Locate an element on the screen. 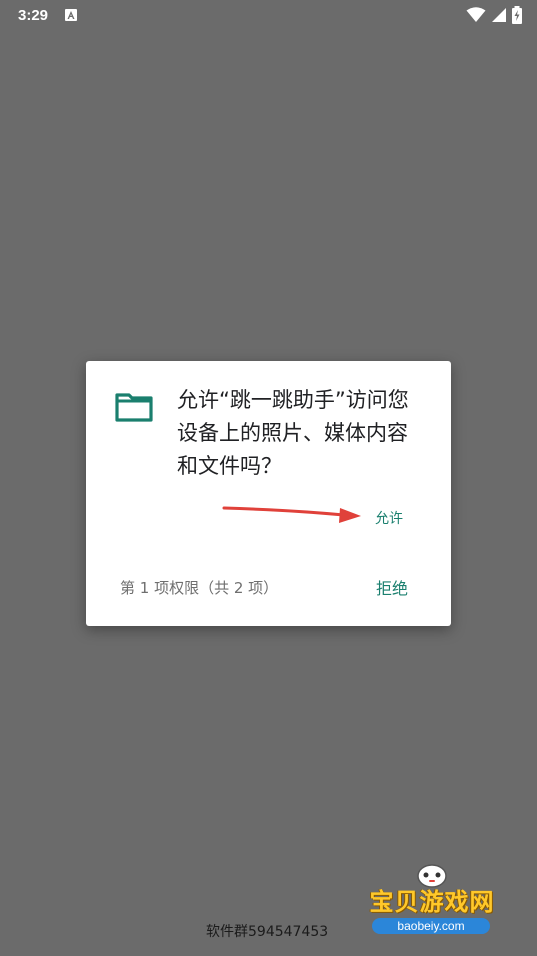  status-icons is located at coordinates (494, 15).